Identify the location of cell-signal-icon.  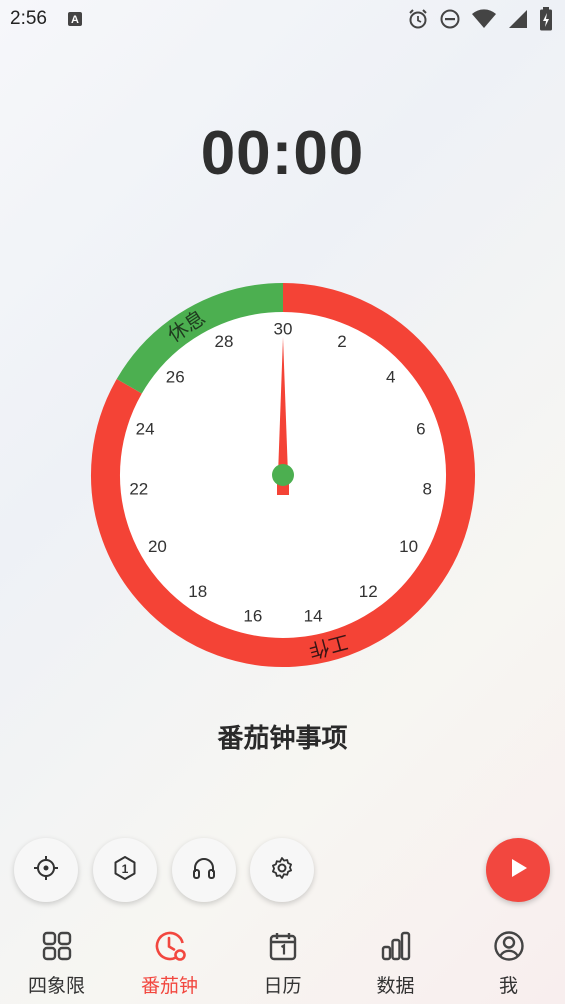
(518, 19).